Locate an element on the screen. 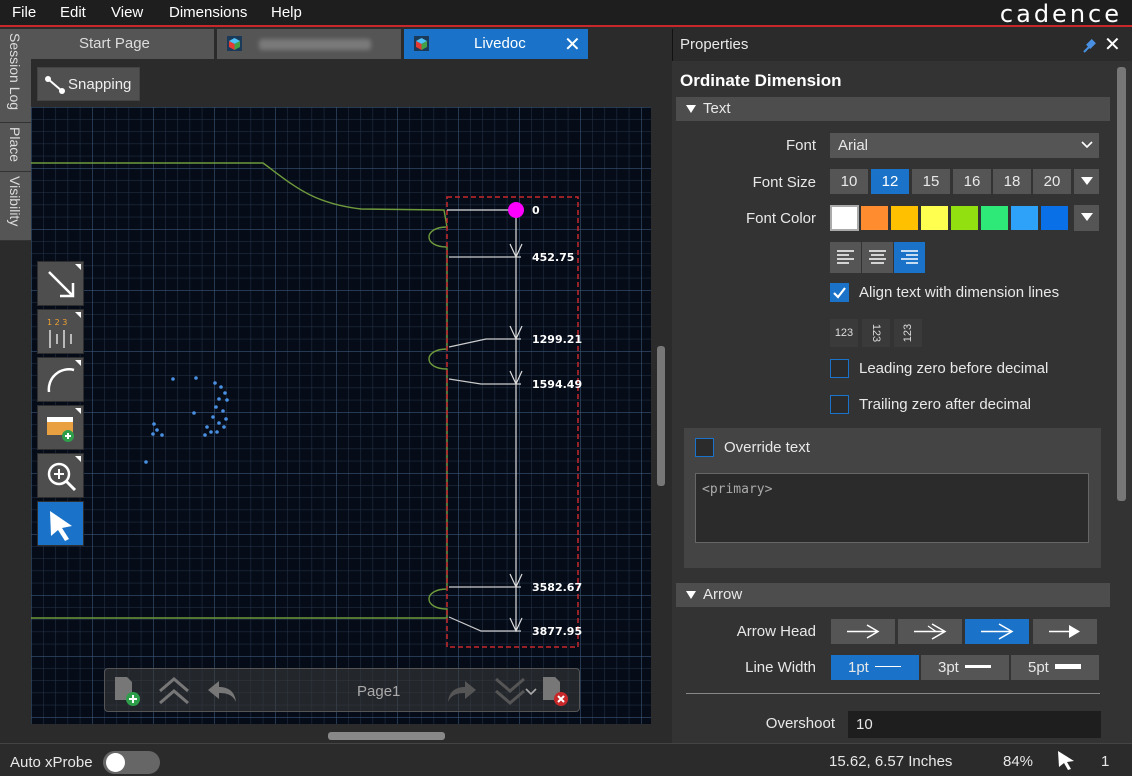 The image size is (1132, 776). color-swatch-lime is located at coordinates (964, 218).